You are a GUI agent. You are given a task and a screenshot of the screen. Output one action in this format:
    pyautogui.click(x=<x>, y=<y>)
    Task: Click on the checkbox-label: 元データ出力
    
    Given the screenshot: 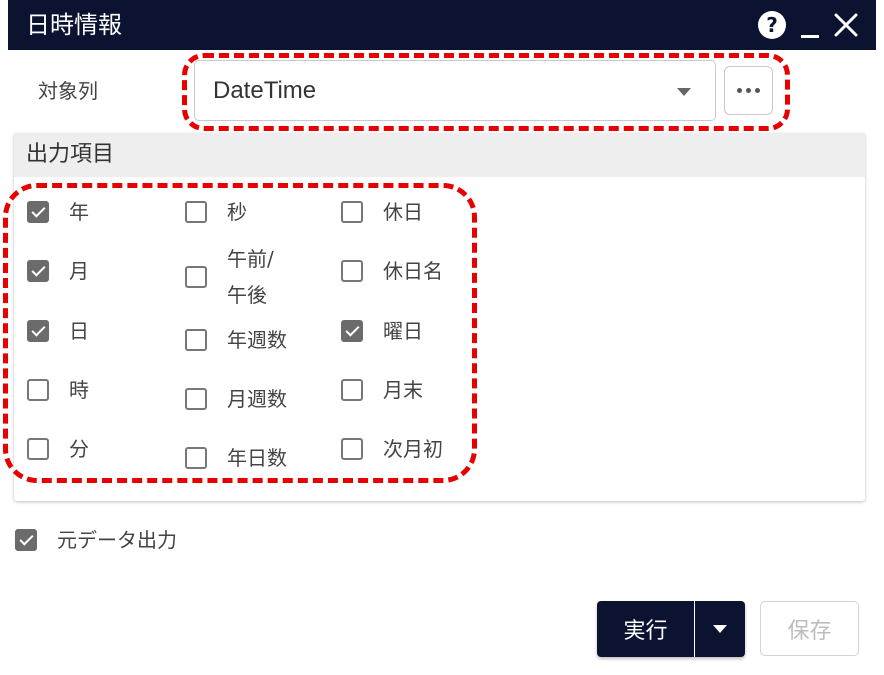 What is the action you would take?
    pyautogui.click(x=117, y=540)
    